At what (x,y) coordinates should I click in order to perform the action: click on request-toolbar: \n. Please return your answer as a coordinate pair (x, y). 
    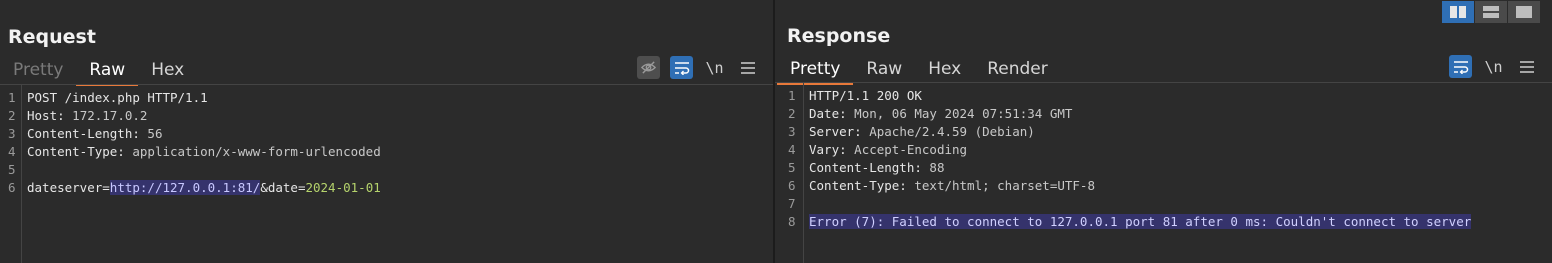
    Looking at the image, I should click on (698, 67).